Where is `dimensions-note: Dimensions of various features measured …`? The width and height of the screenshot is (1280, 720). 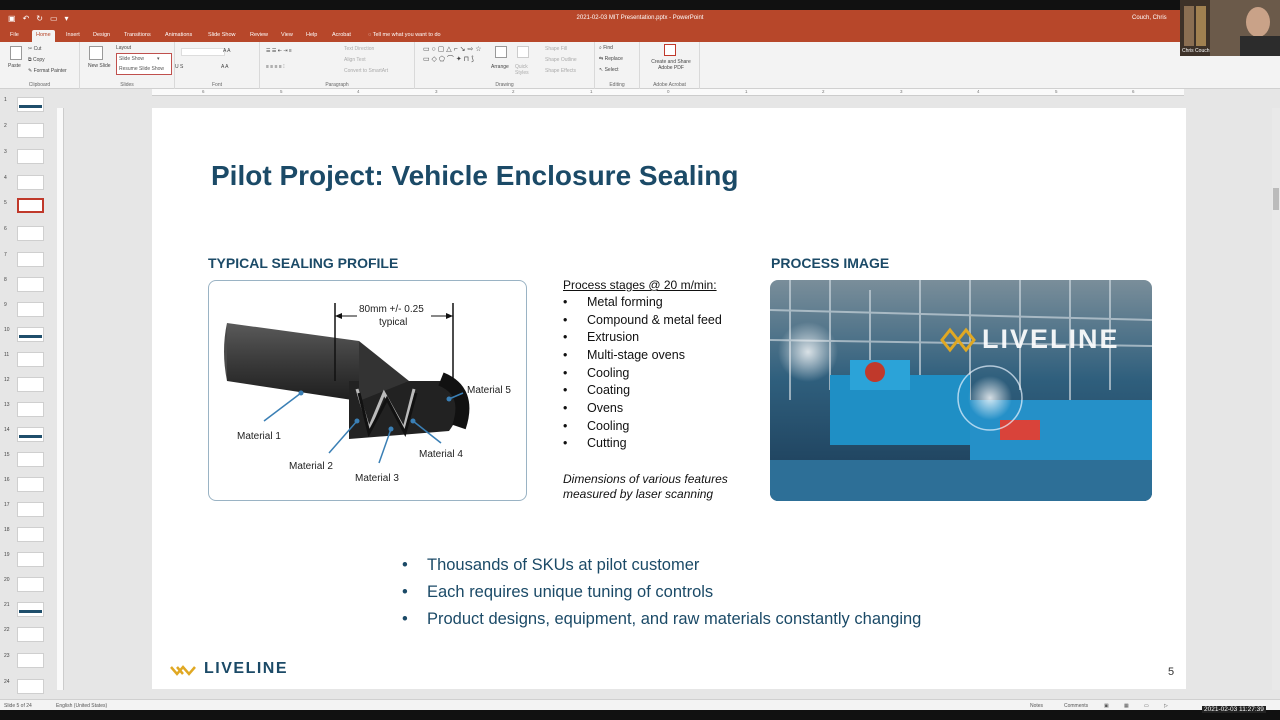 dimensions-note: Dimensions of various features measured … is located at coordinates (658, 487).